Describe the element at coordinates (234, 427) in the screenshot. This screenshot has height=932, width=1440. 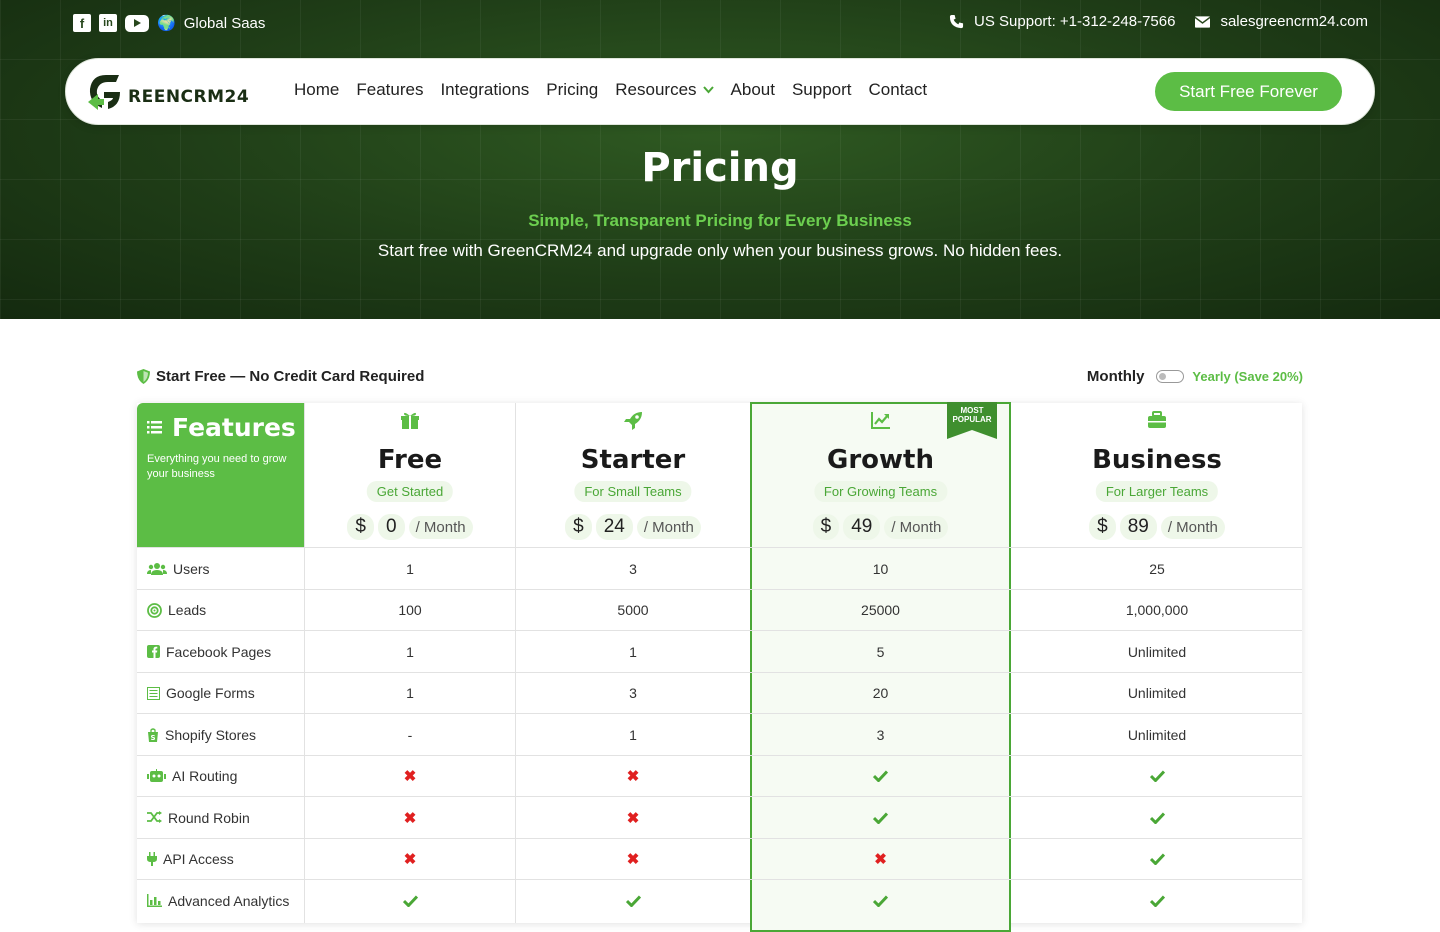
I see `features-title: Features` at that location.